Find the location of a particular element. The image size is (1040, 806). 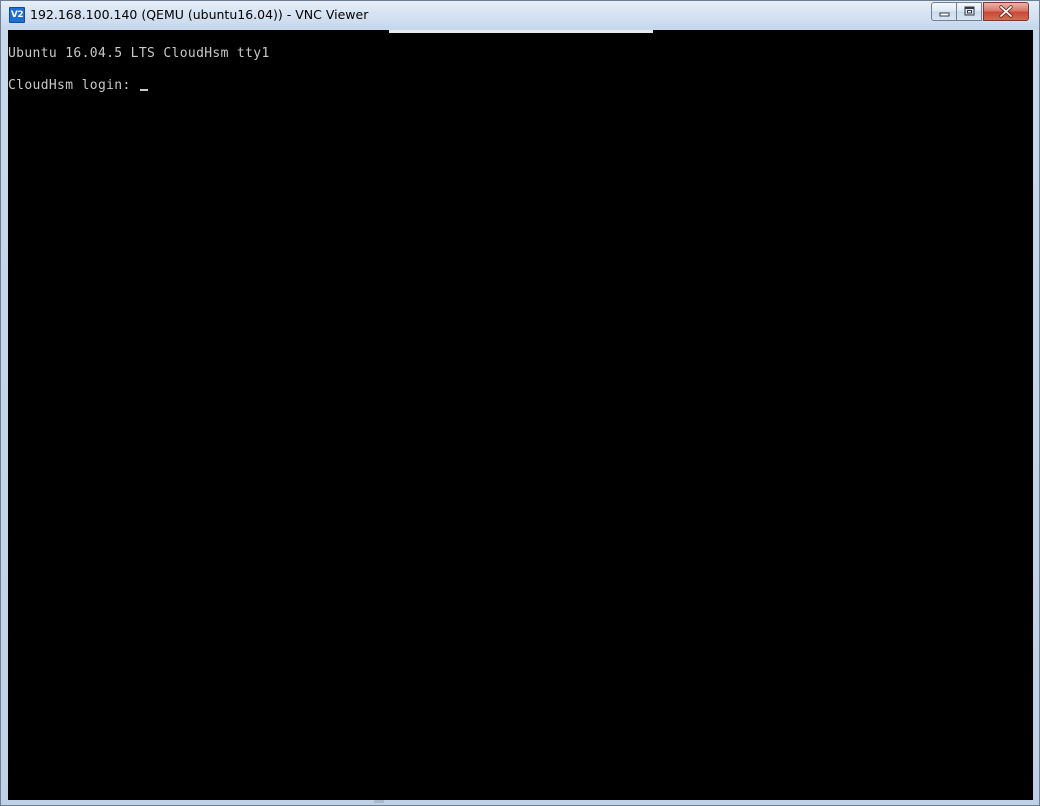

terminal-login-line: CloudHsm login: is located at coordinates (78, 85).